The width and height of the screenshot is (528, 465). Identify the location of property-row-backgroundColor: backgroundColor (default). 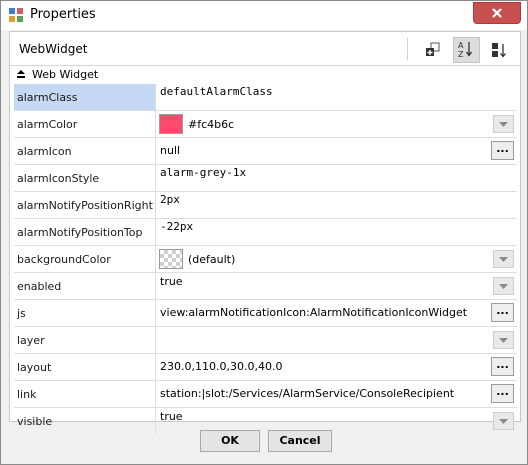
(265, 259).